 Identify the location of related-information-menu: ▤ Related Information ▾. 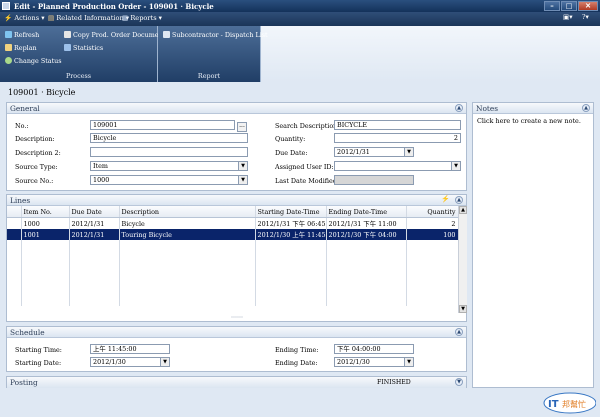
(88, 18).